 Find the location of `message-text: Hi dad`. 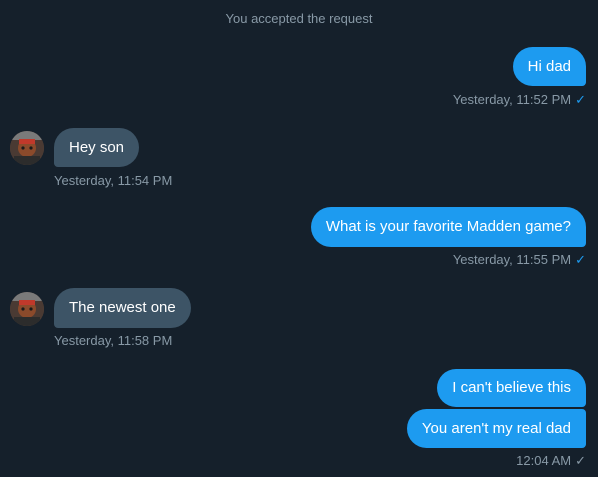

message-text: Hi dad is located at coordinates (549, 66).